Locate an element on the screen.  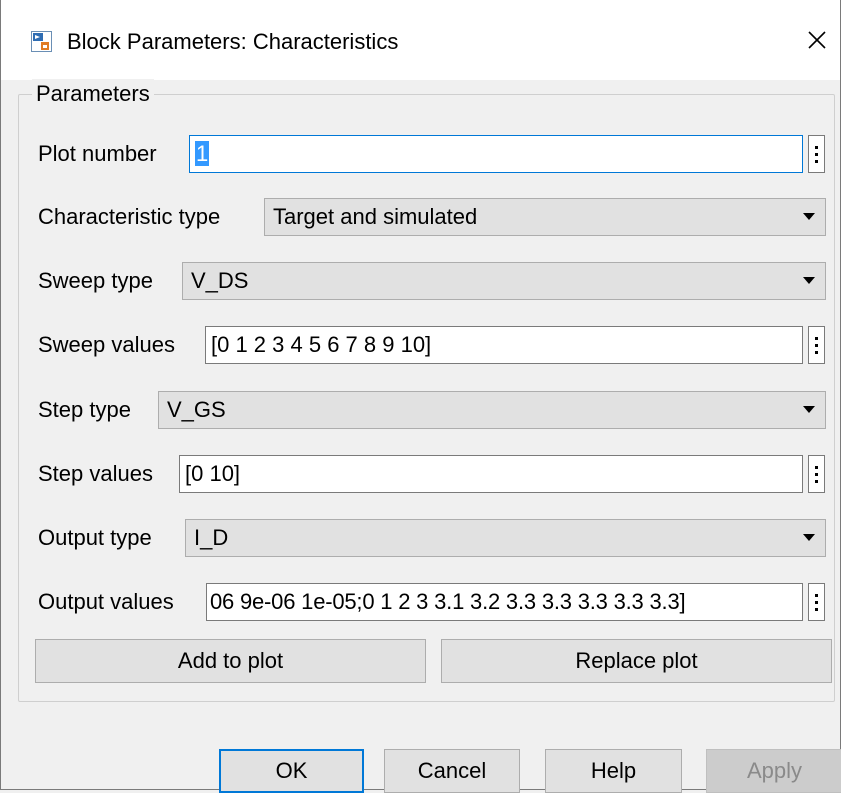
help-button: Help is located at coordinates (613, 771).